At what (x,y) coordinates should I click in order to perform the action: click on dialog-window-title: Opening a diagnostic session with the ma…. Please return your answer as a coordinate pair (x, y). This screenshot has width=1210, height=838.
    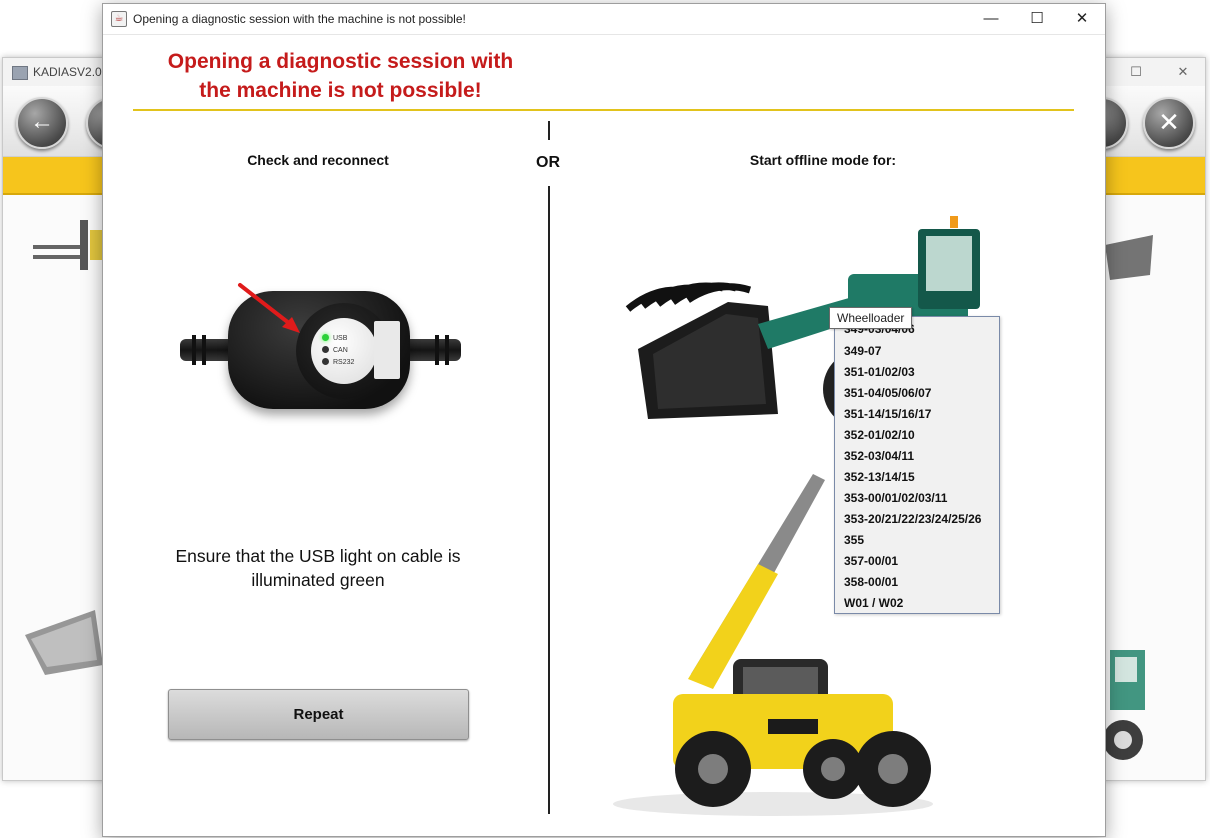
    Looking at the image, I should click on (299, 19).